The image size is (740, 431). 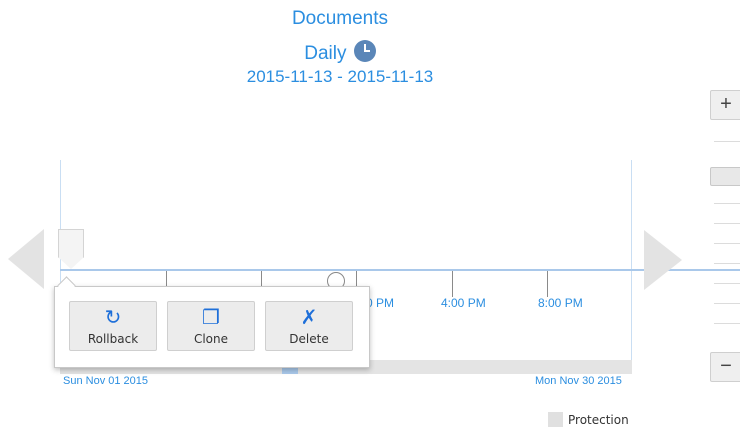 I want to click on period-selector: Daily, so click(x=340, y=52).